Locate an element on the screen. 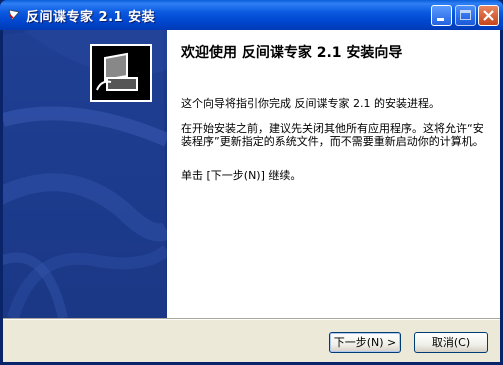 Image resolution: width=503 pixels, height=365 pixels. cancel-button: 取消(C) is located at coordinates (451, 342).